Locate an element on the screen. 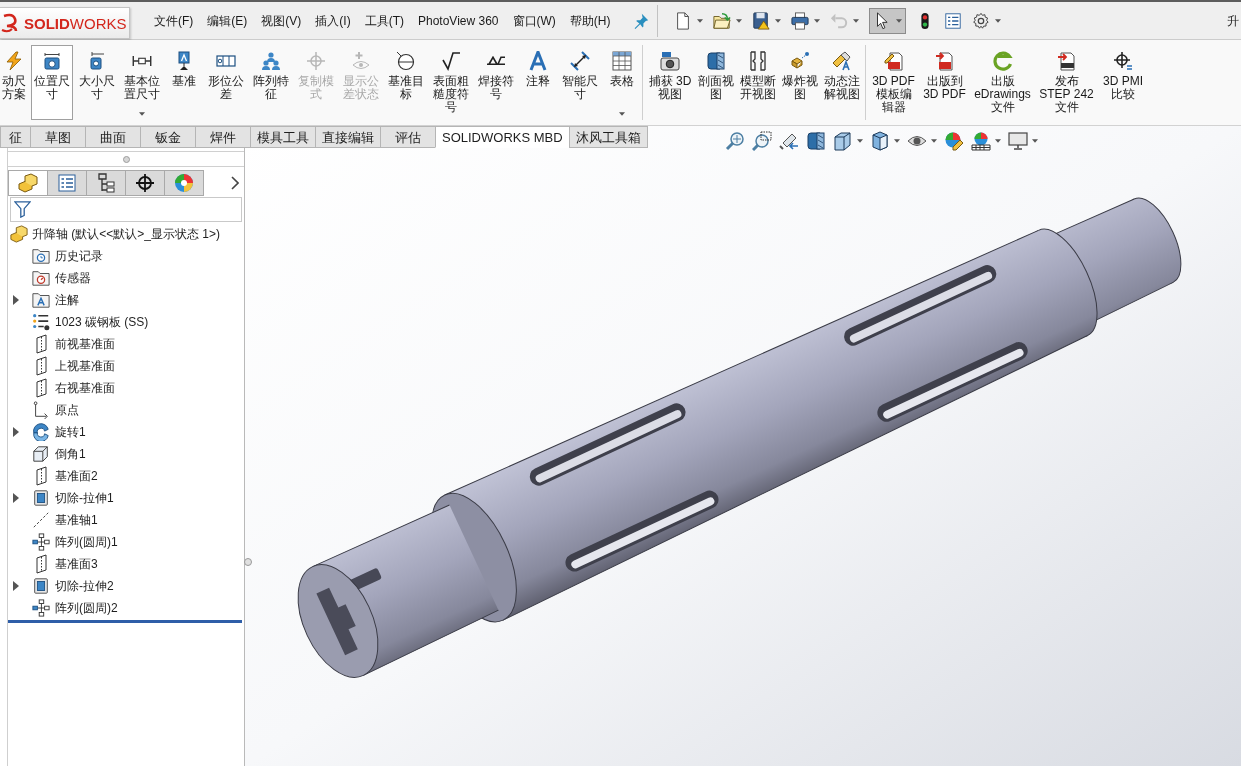 The image size is (1241, 766). command-tab: 模具工具 is located at coordinates (283, 137).